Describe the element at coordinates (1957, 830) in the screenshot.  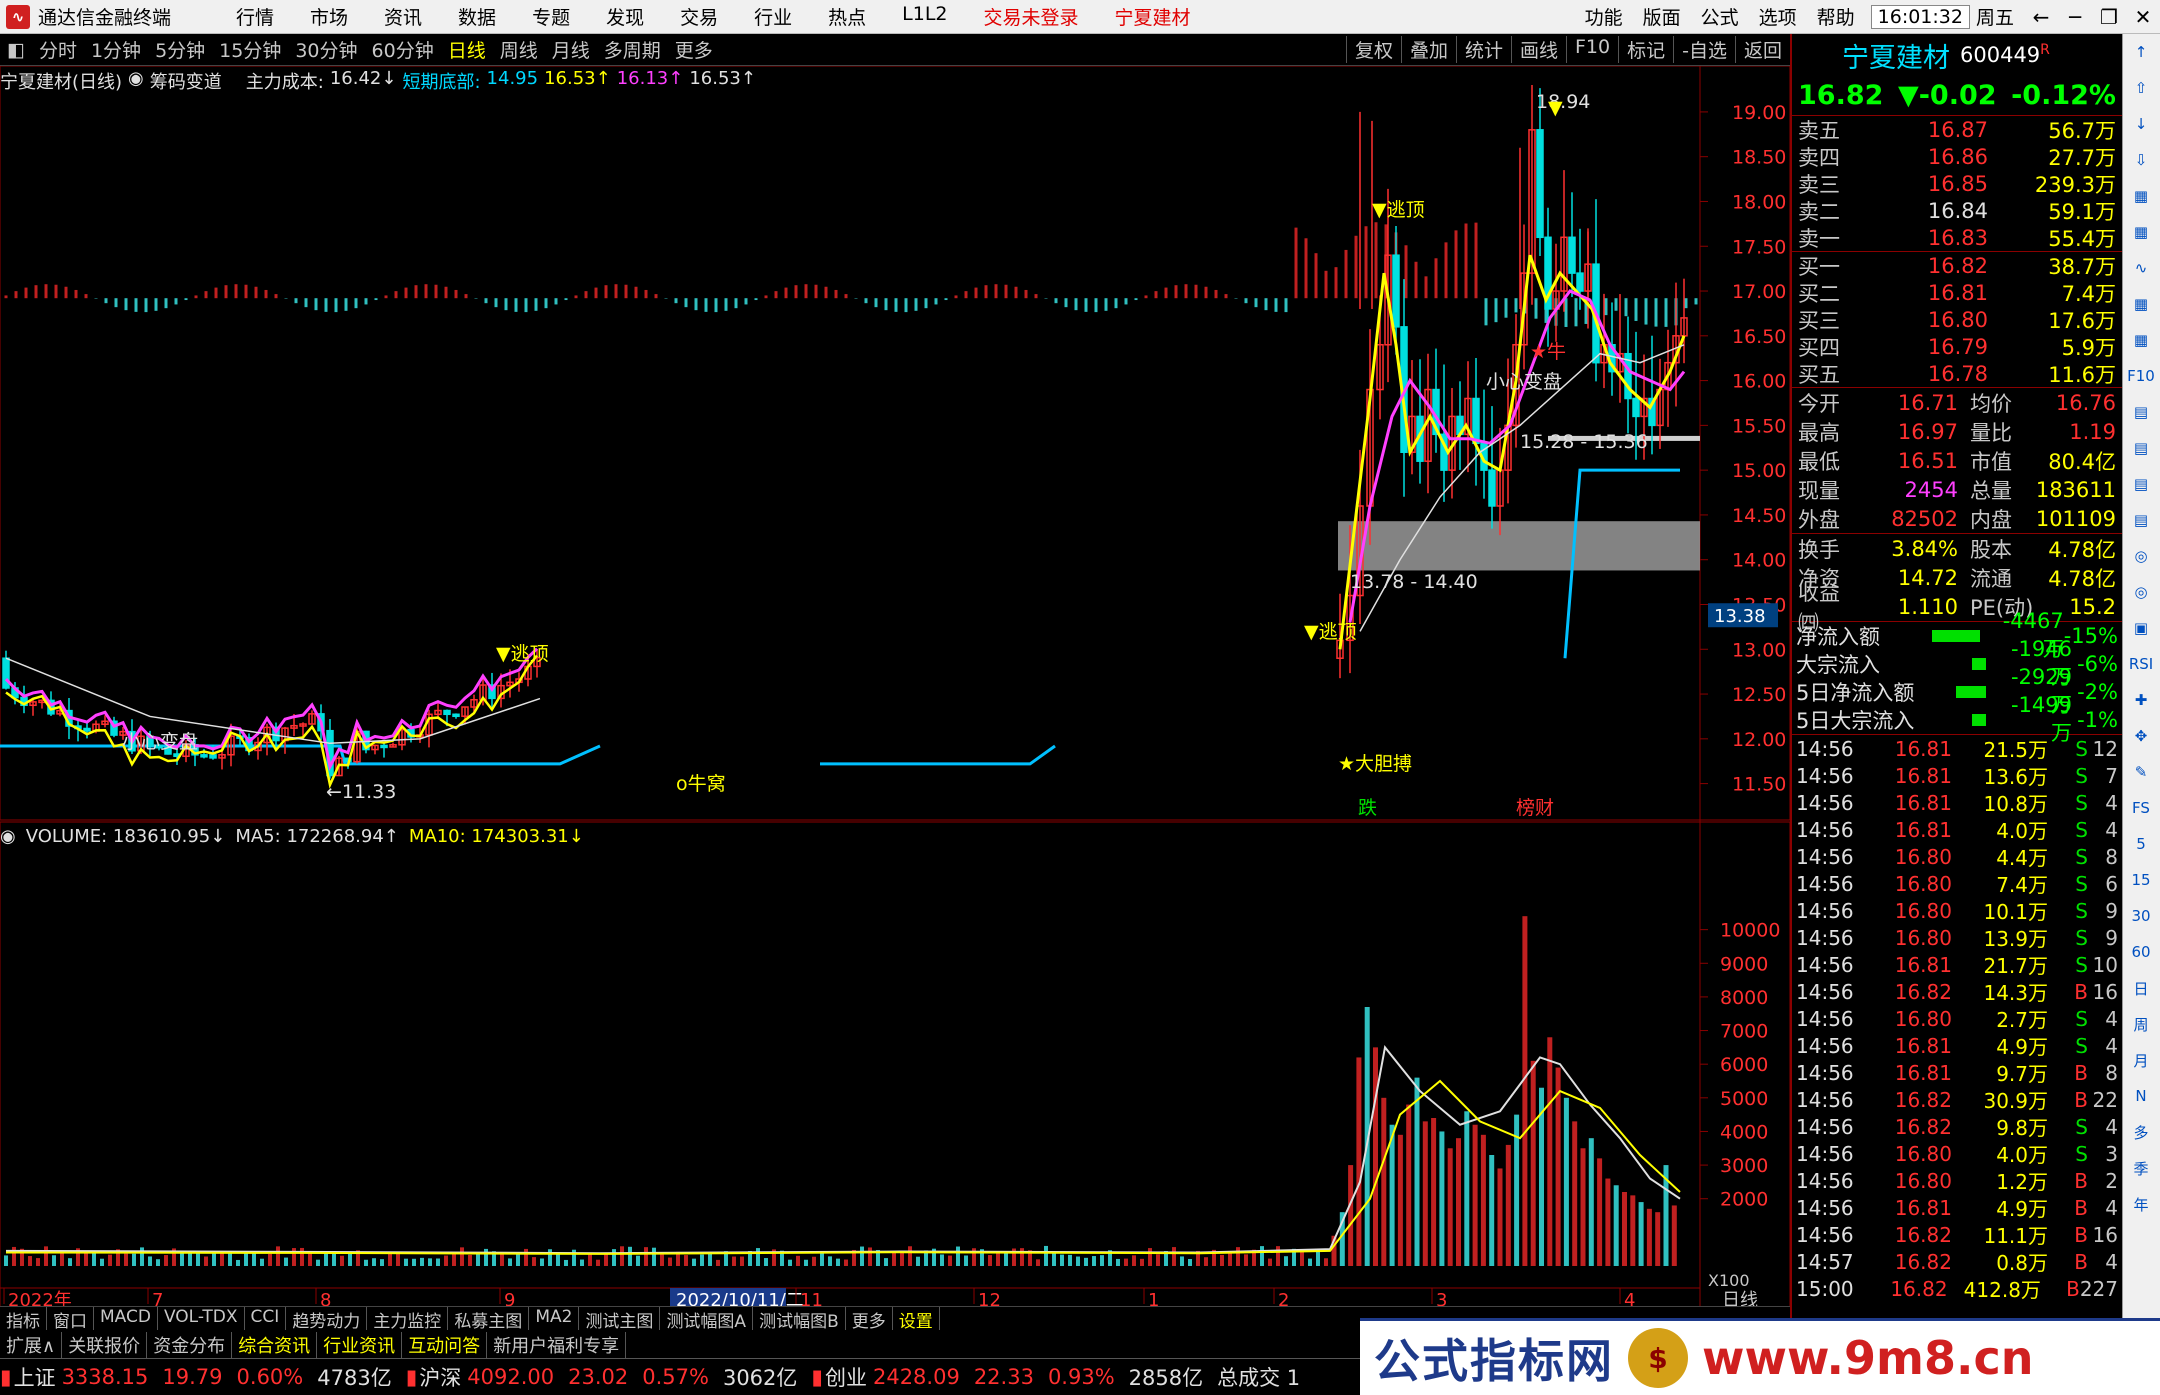
I see `tick-row: 14:56 16.81 4.0万 S 4` at that location.